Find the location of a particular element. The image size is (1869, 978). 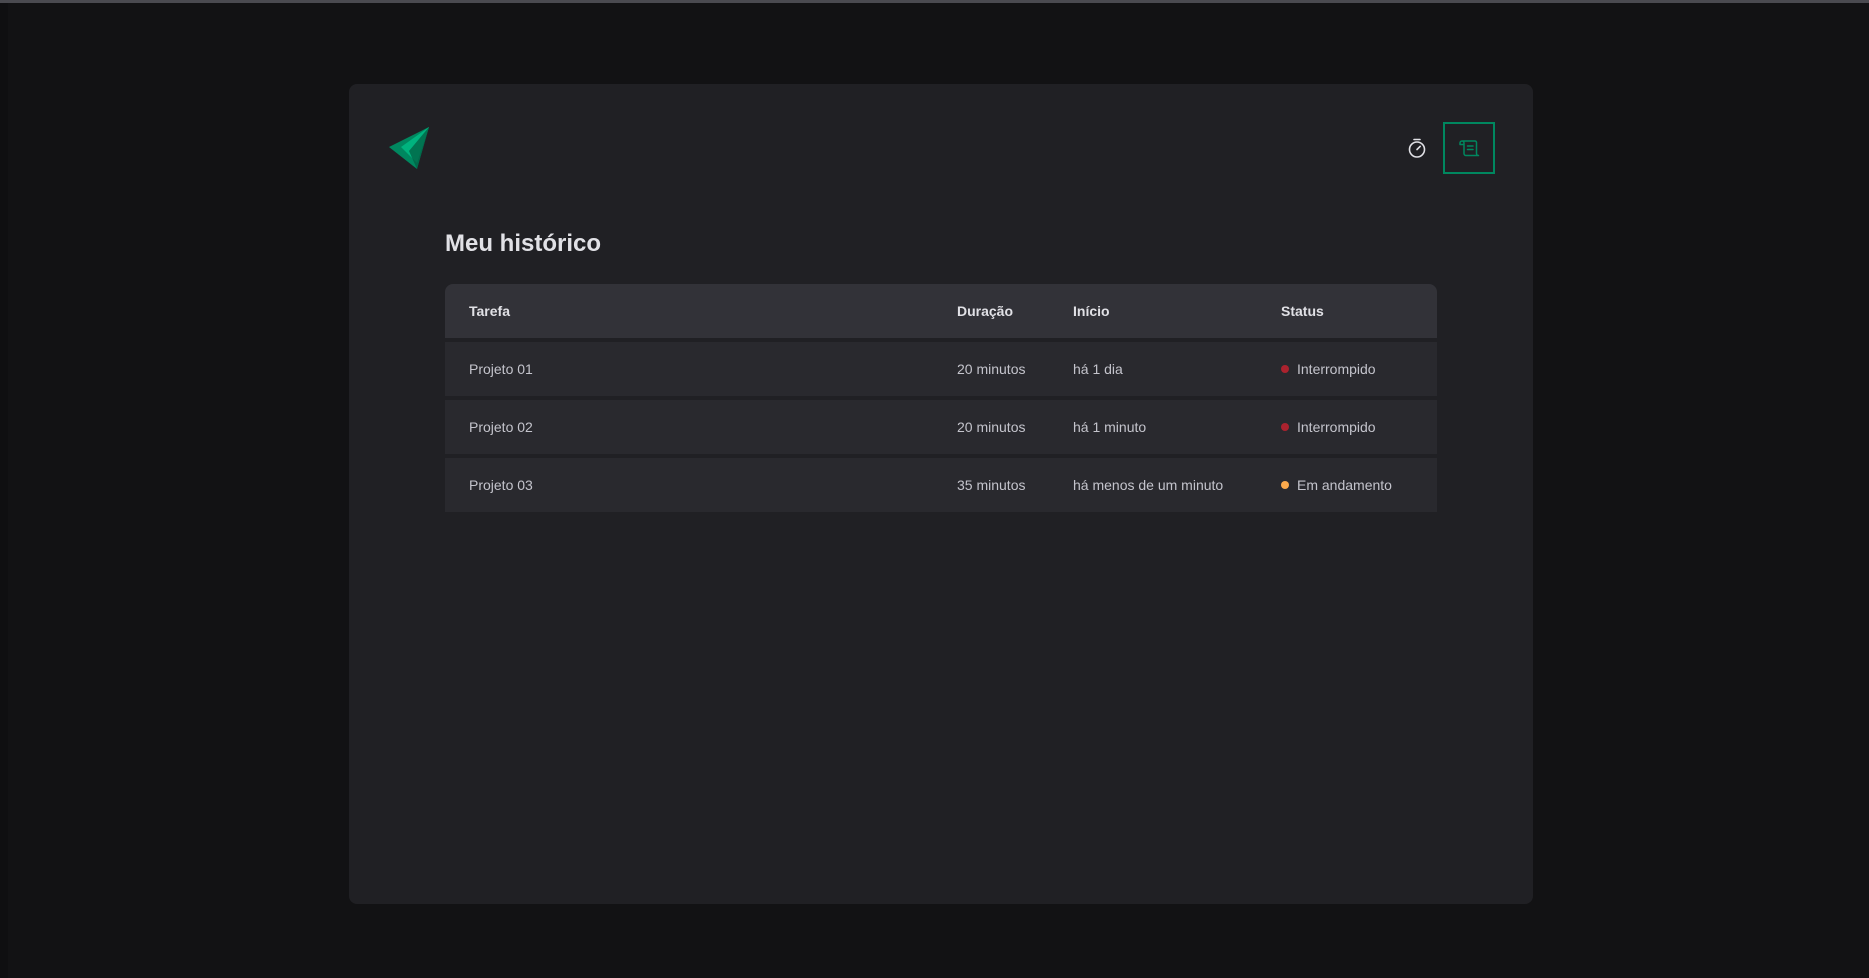

logo is located at coordinates (410, 148).